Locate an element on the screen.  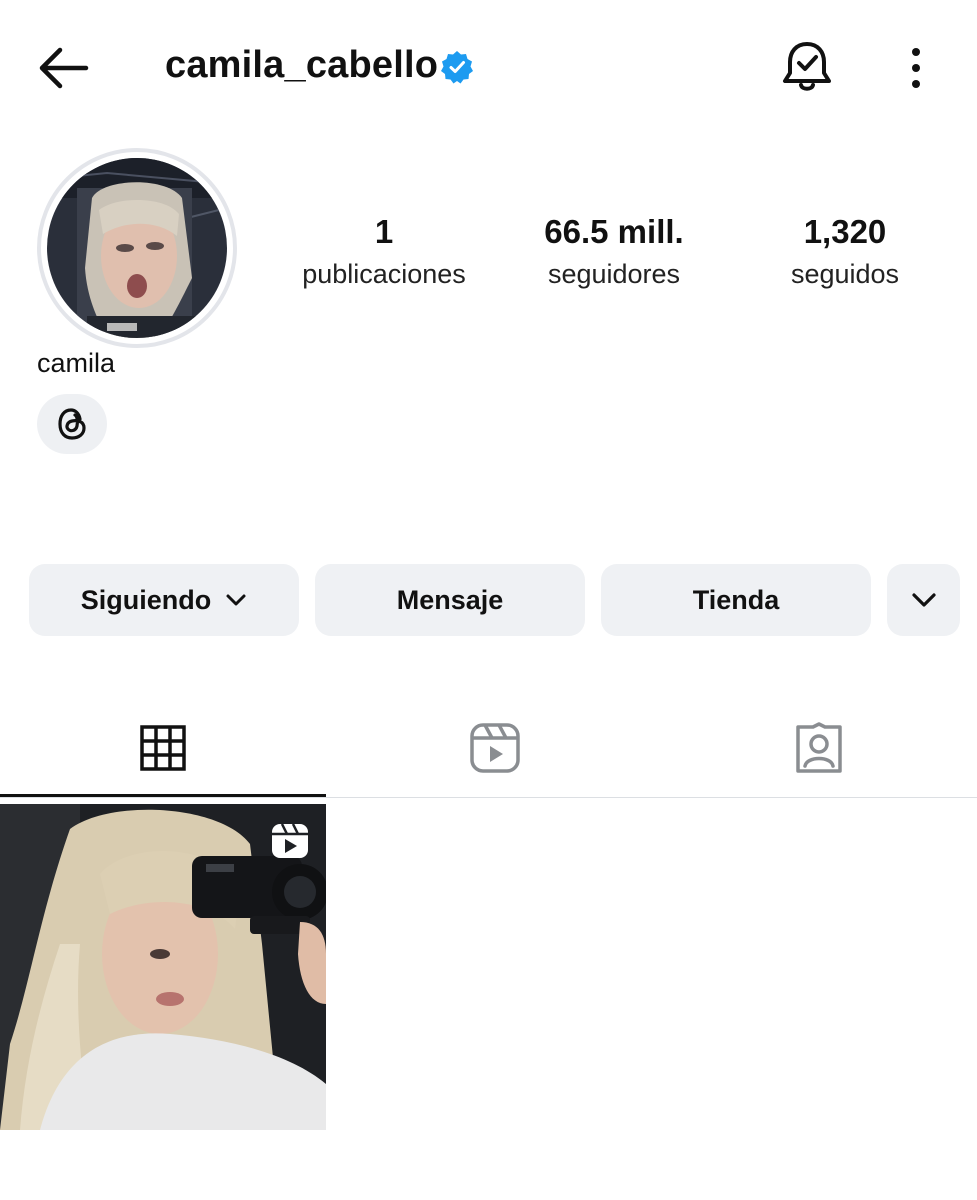
threads-link-button is located at coordinates (72, 424).